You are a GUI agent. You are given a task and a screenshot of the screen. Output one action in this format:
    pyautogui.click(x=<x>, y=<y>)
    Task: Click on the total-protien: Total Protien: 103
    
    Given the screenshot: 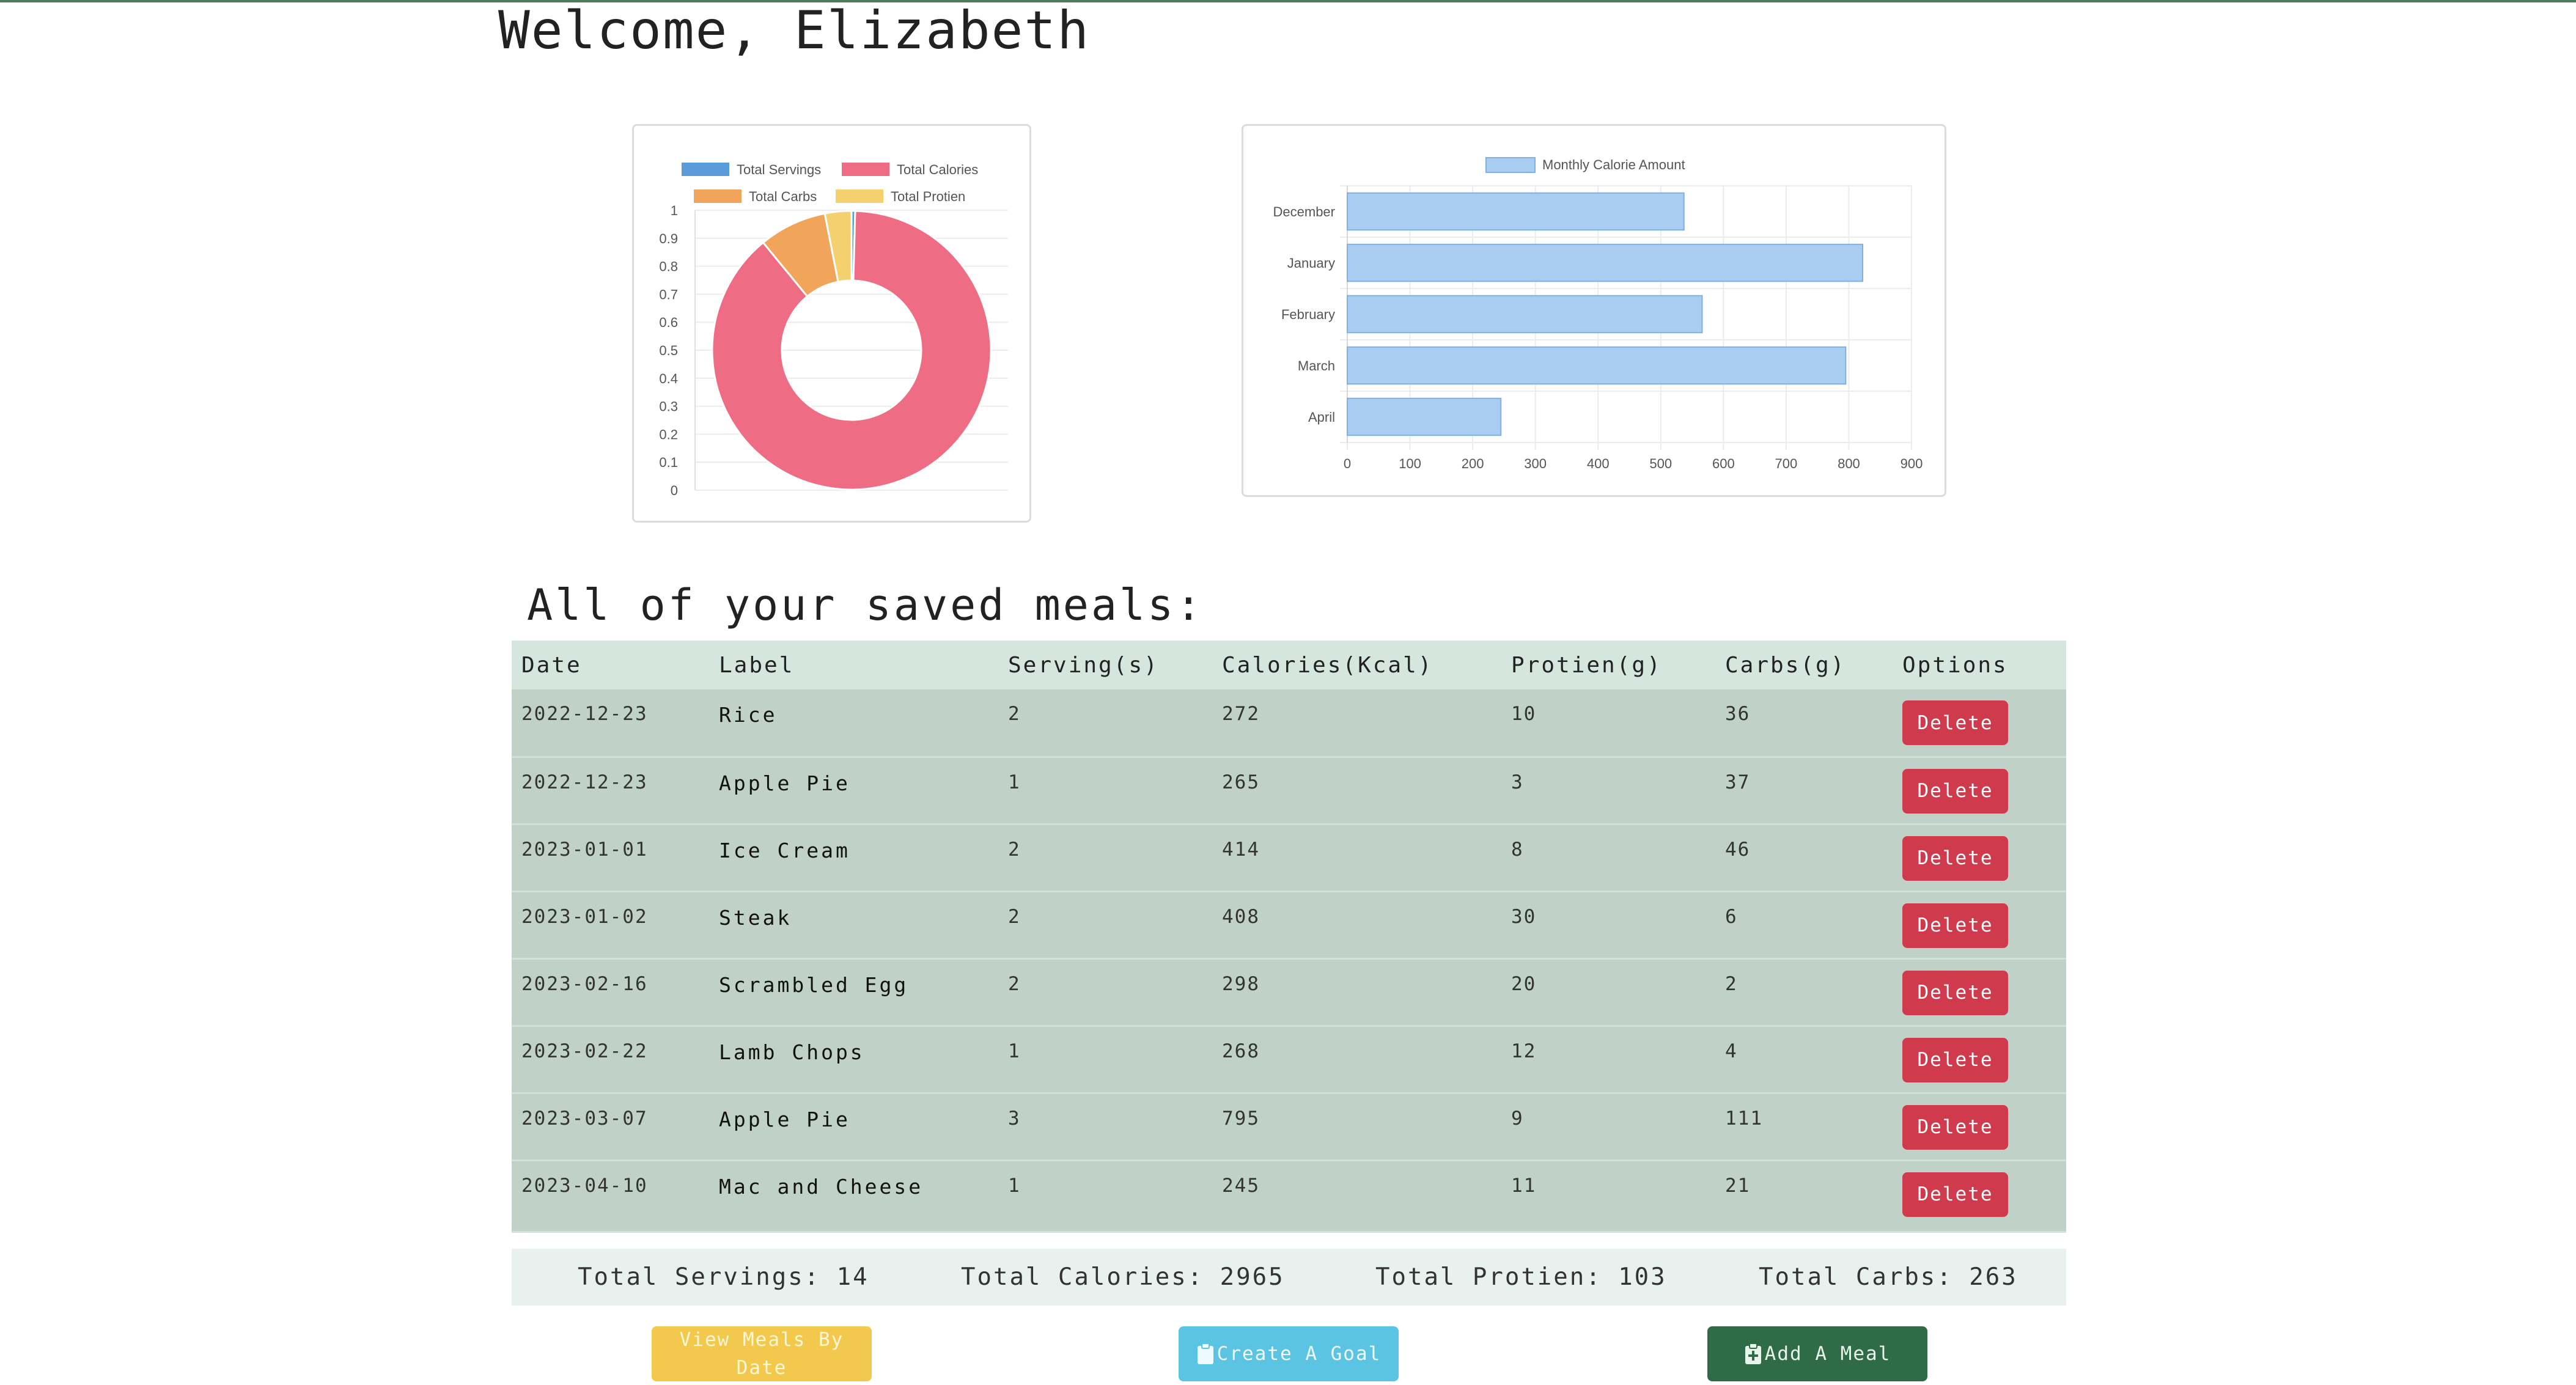 What is the action you would take?
    pyautogui.click(x=1521, y=1277)
    